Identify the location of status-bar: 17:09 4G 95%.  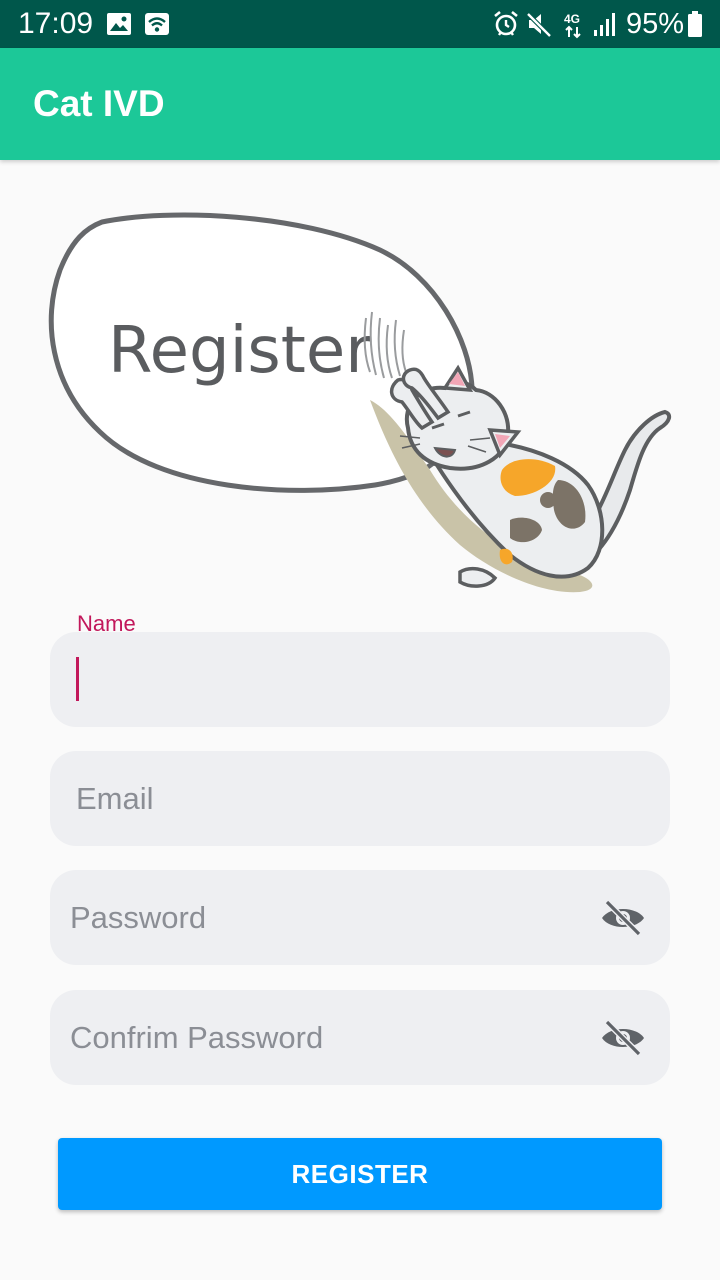
(360, 24).